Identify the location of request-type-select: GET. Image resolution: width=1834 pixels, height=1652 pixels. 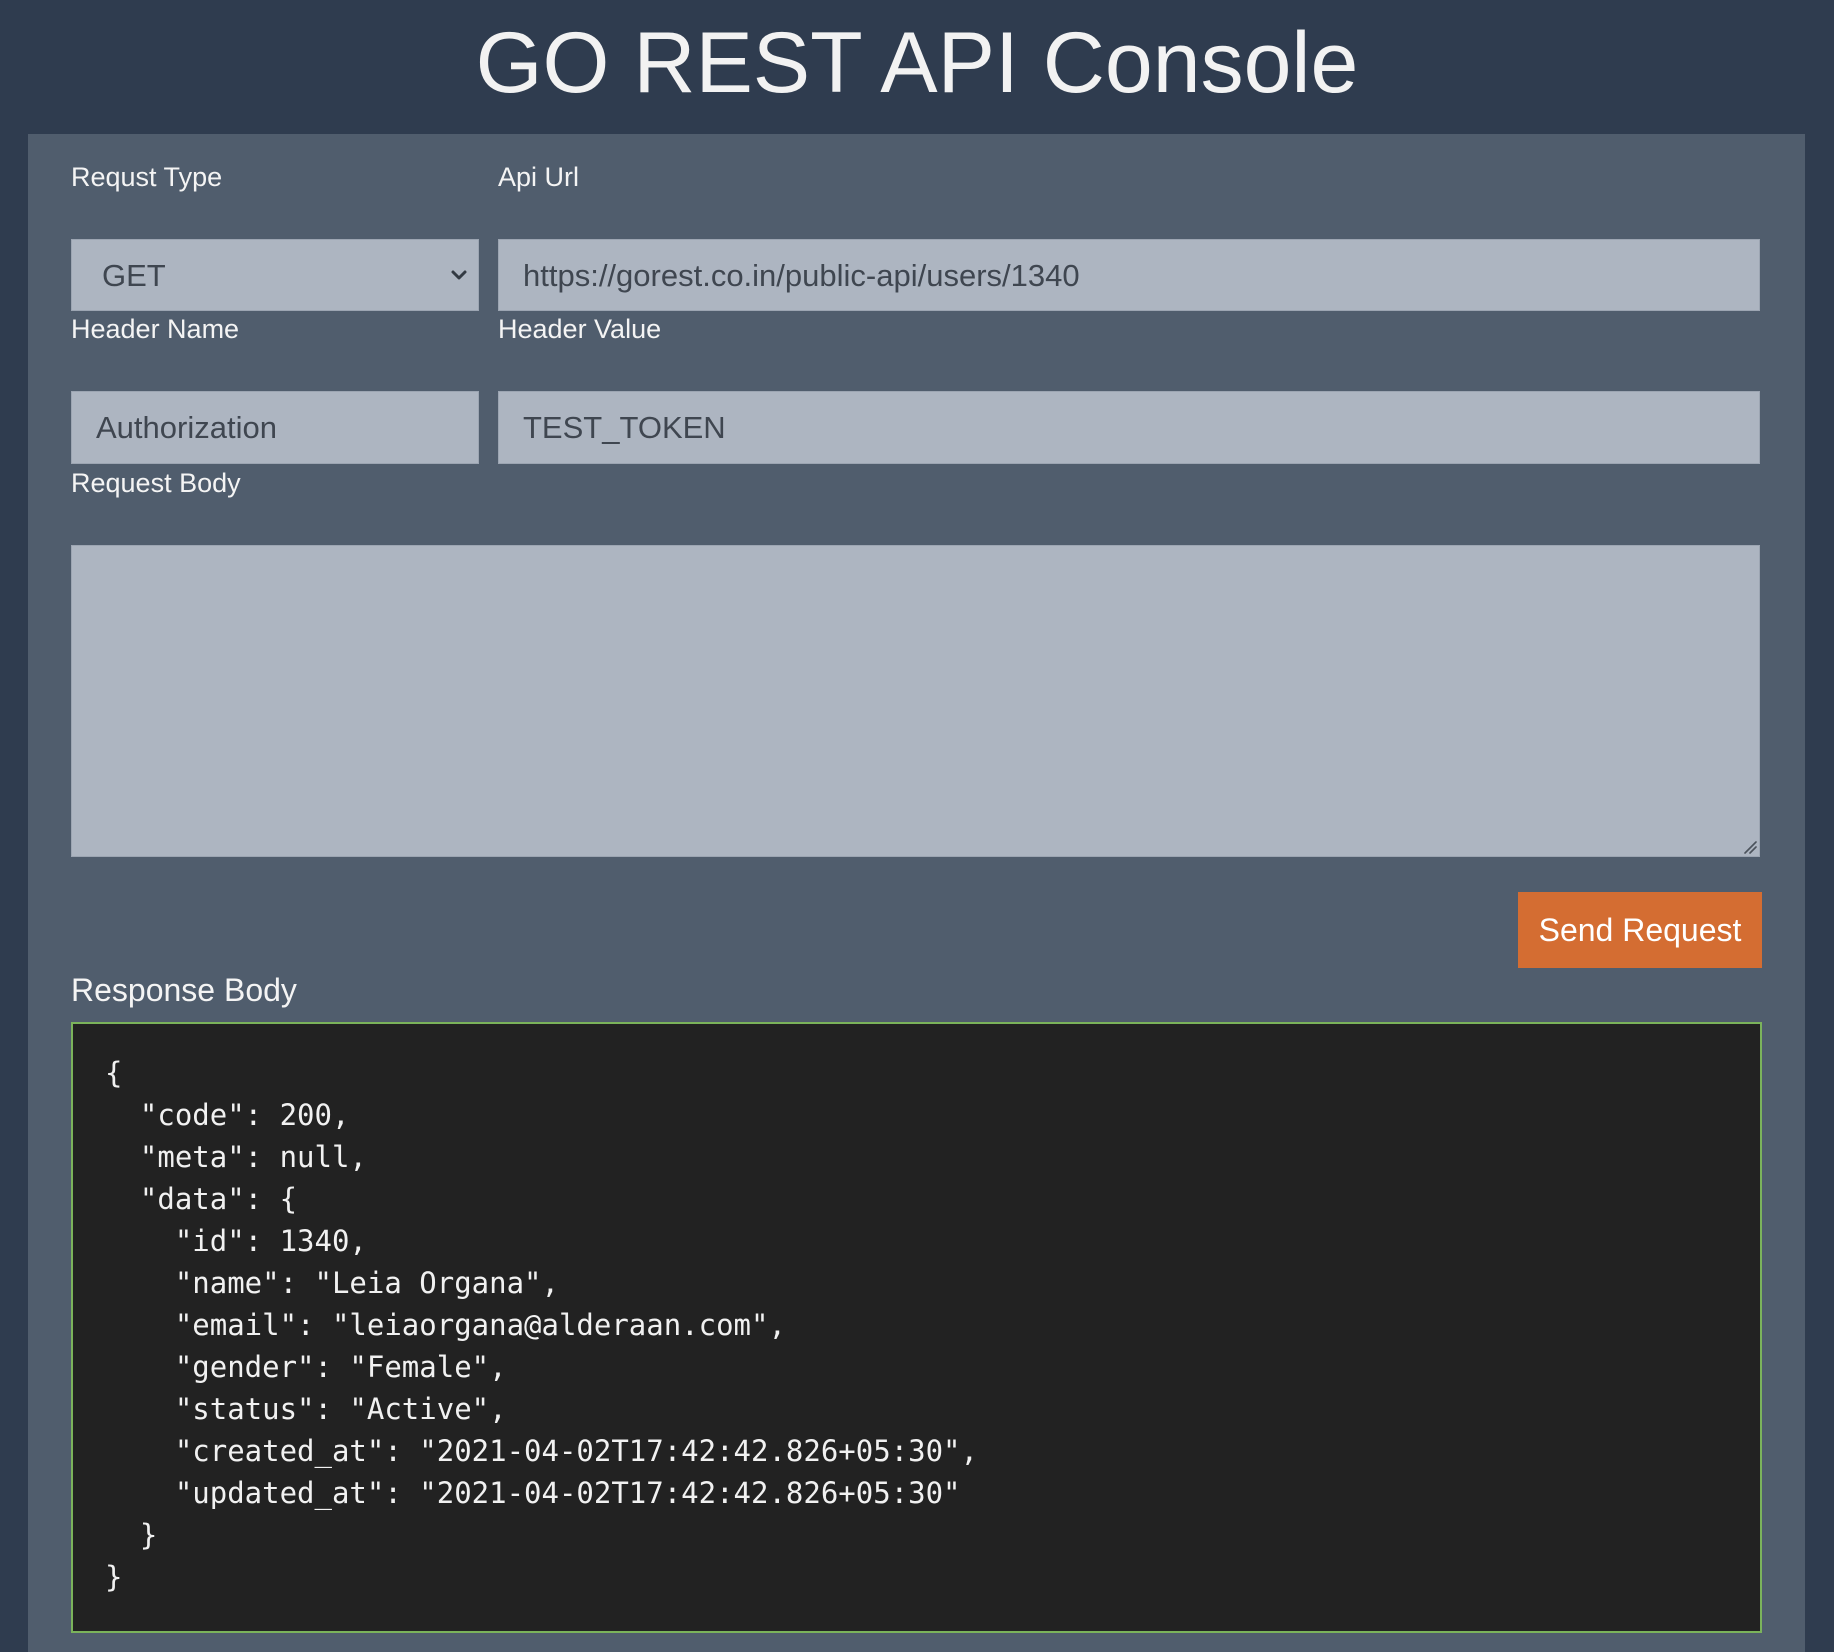
(275, 275).